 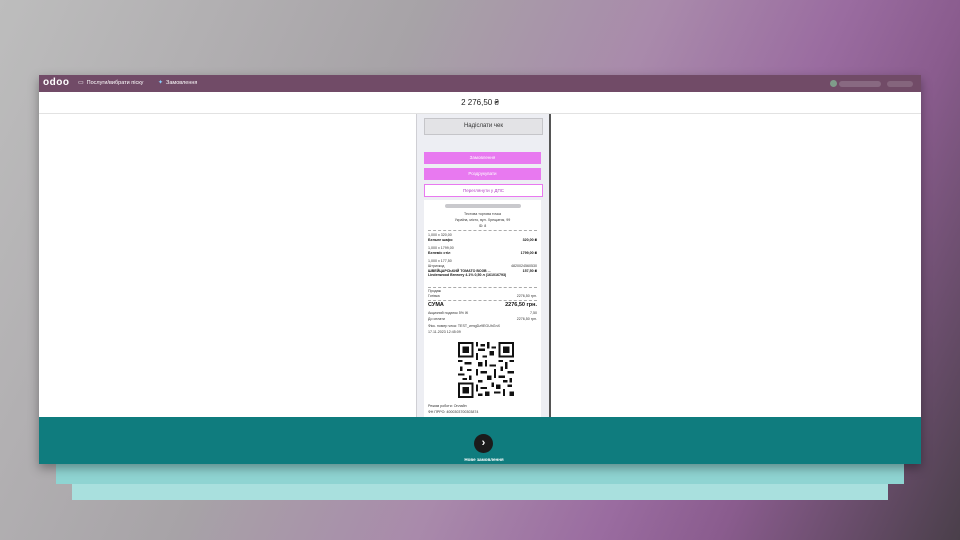 What do you see at coordinates (526, 319) in the screenshot?
I see `topay-amount: 2276,50 грн.` at bounding box center [526, 319].